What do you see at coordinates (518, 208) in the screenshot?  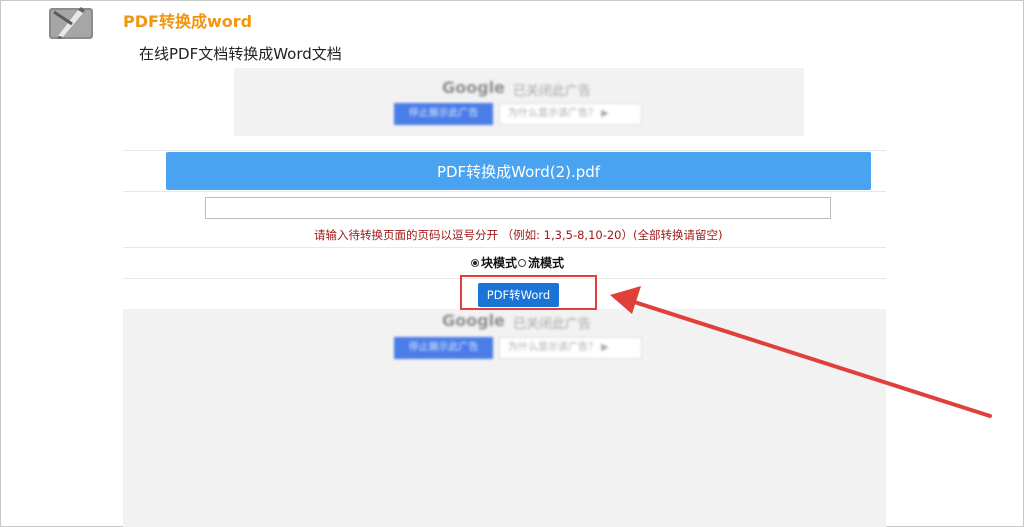 I see `page-range-input` at bounding box center [518, 208].